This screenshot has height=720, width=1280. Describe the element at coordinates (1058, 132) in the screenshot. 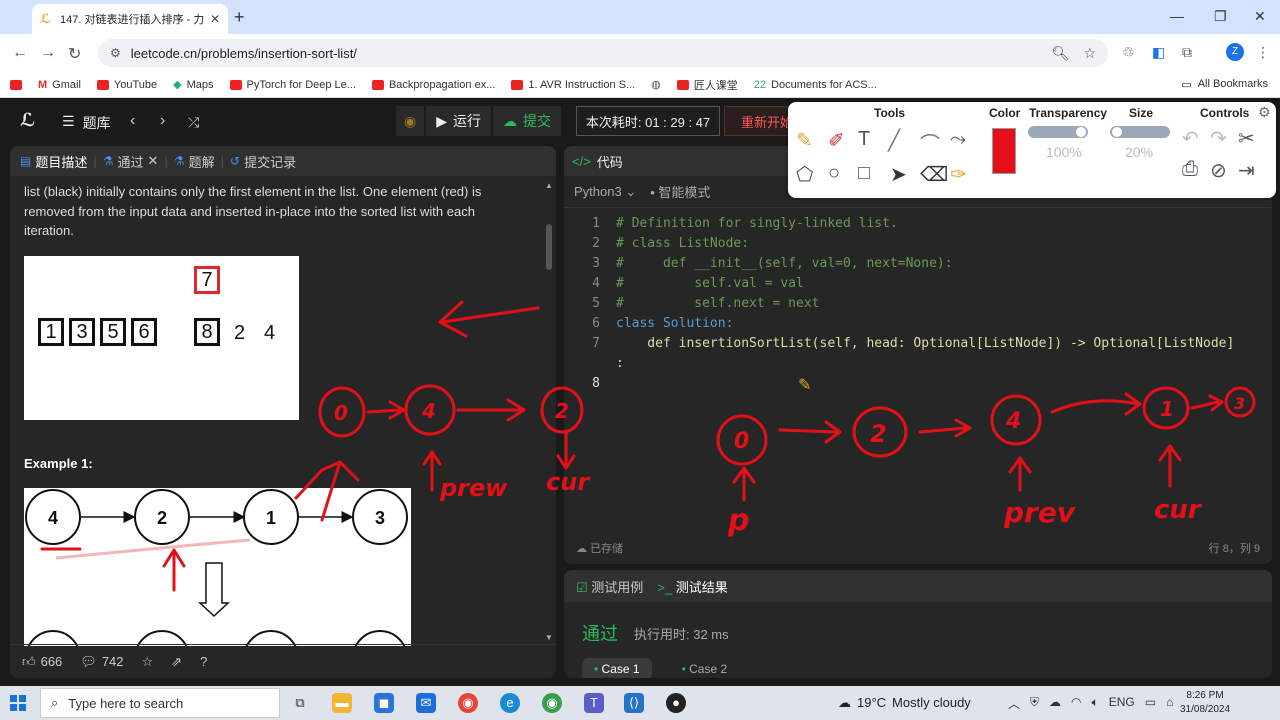

I see `transparency-slider` at that location.